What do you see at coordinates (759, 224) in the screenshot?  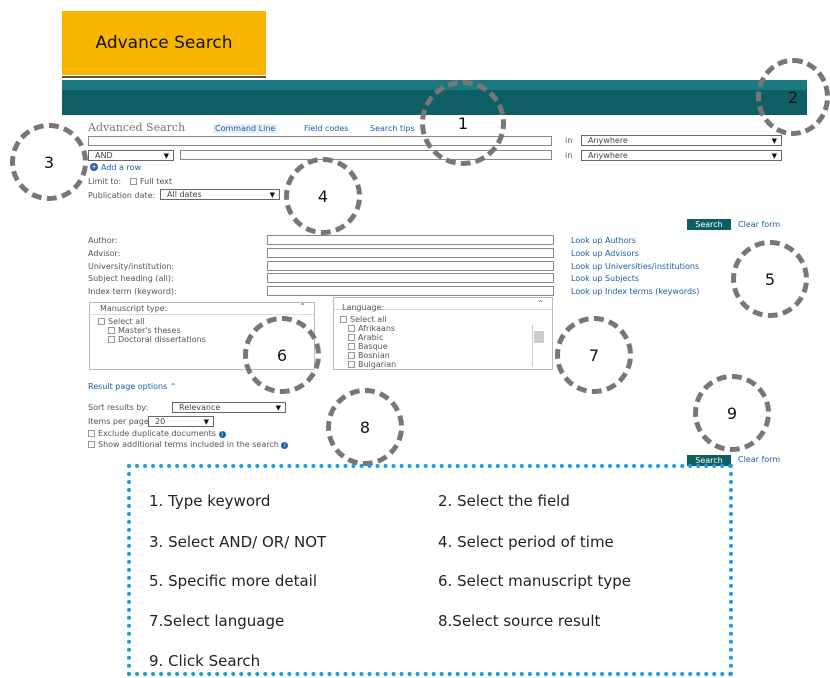 I see `clear-form-link-top: Clear form` at bounding box center [759, 224].